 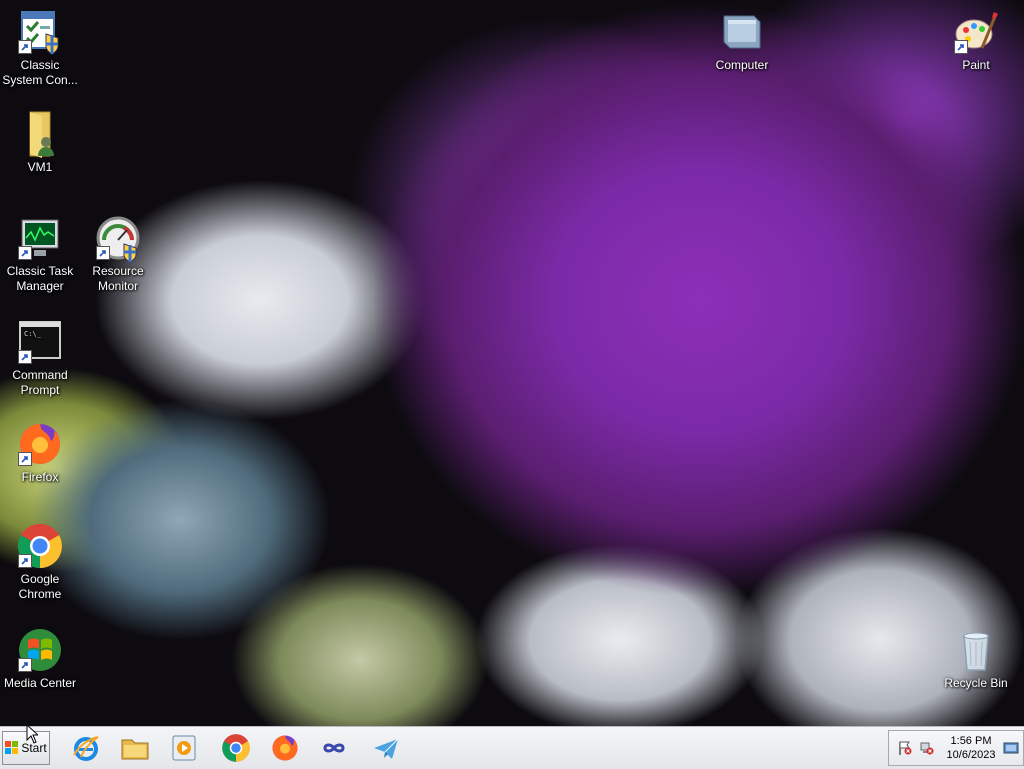 I want to click on system-tray: 1:56 PM 10/6/2023, so click(x=956, y=748).